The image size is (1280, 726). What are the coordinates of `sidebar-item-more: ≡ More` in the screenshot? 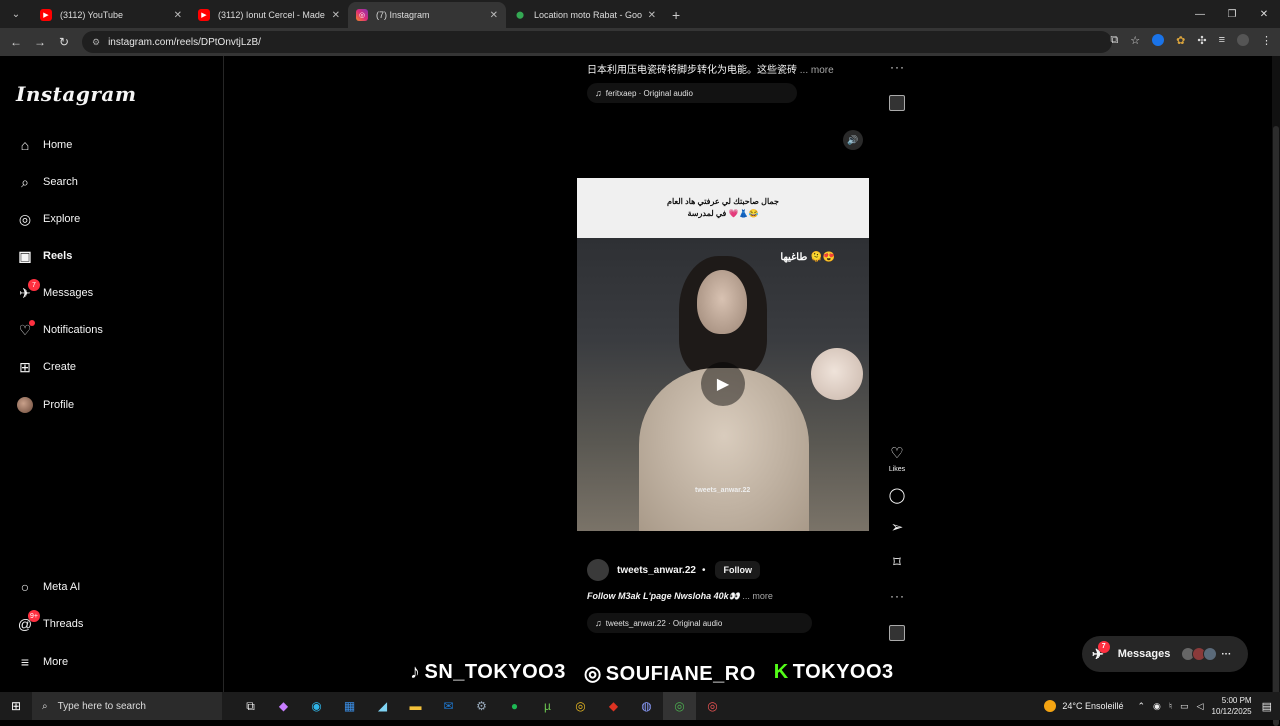 It's located at (42, 662).